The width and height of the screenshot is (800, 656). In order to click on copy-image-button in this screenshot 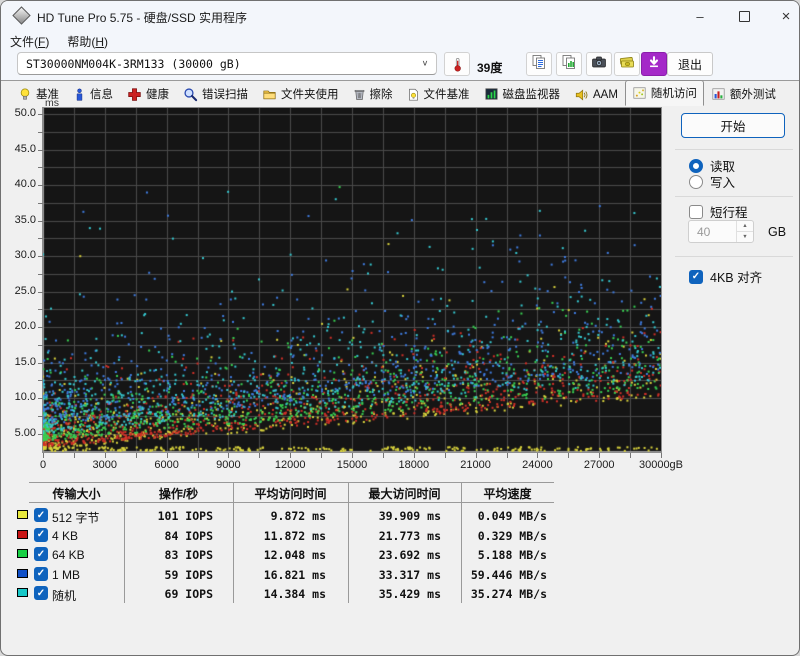, I will do `click(569, 64)`.